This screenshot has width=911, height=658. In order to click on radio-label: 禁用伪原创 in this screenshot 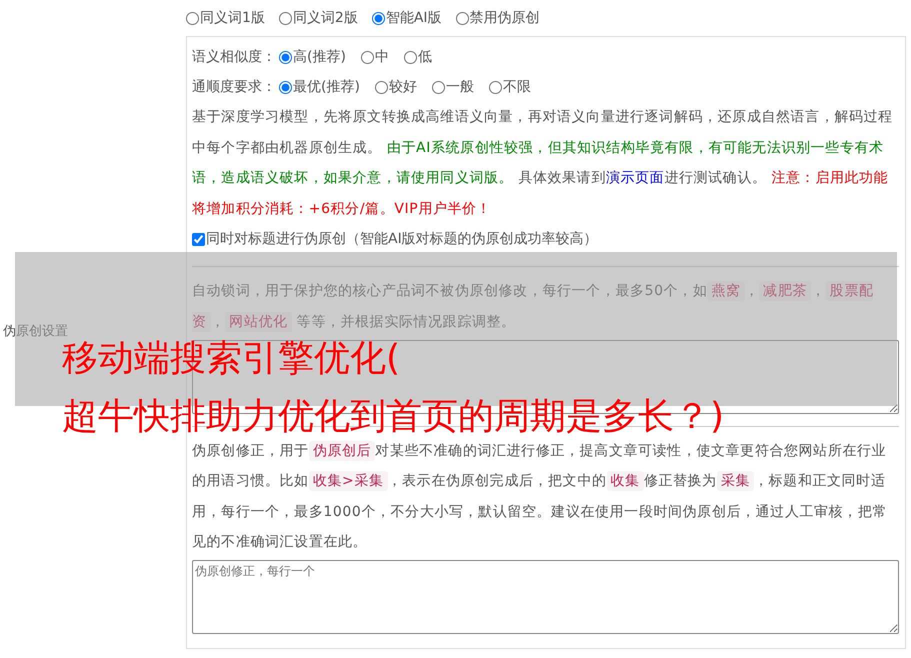, I will do `click(505, 18)`.